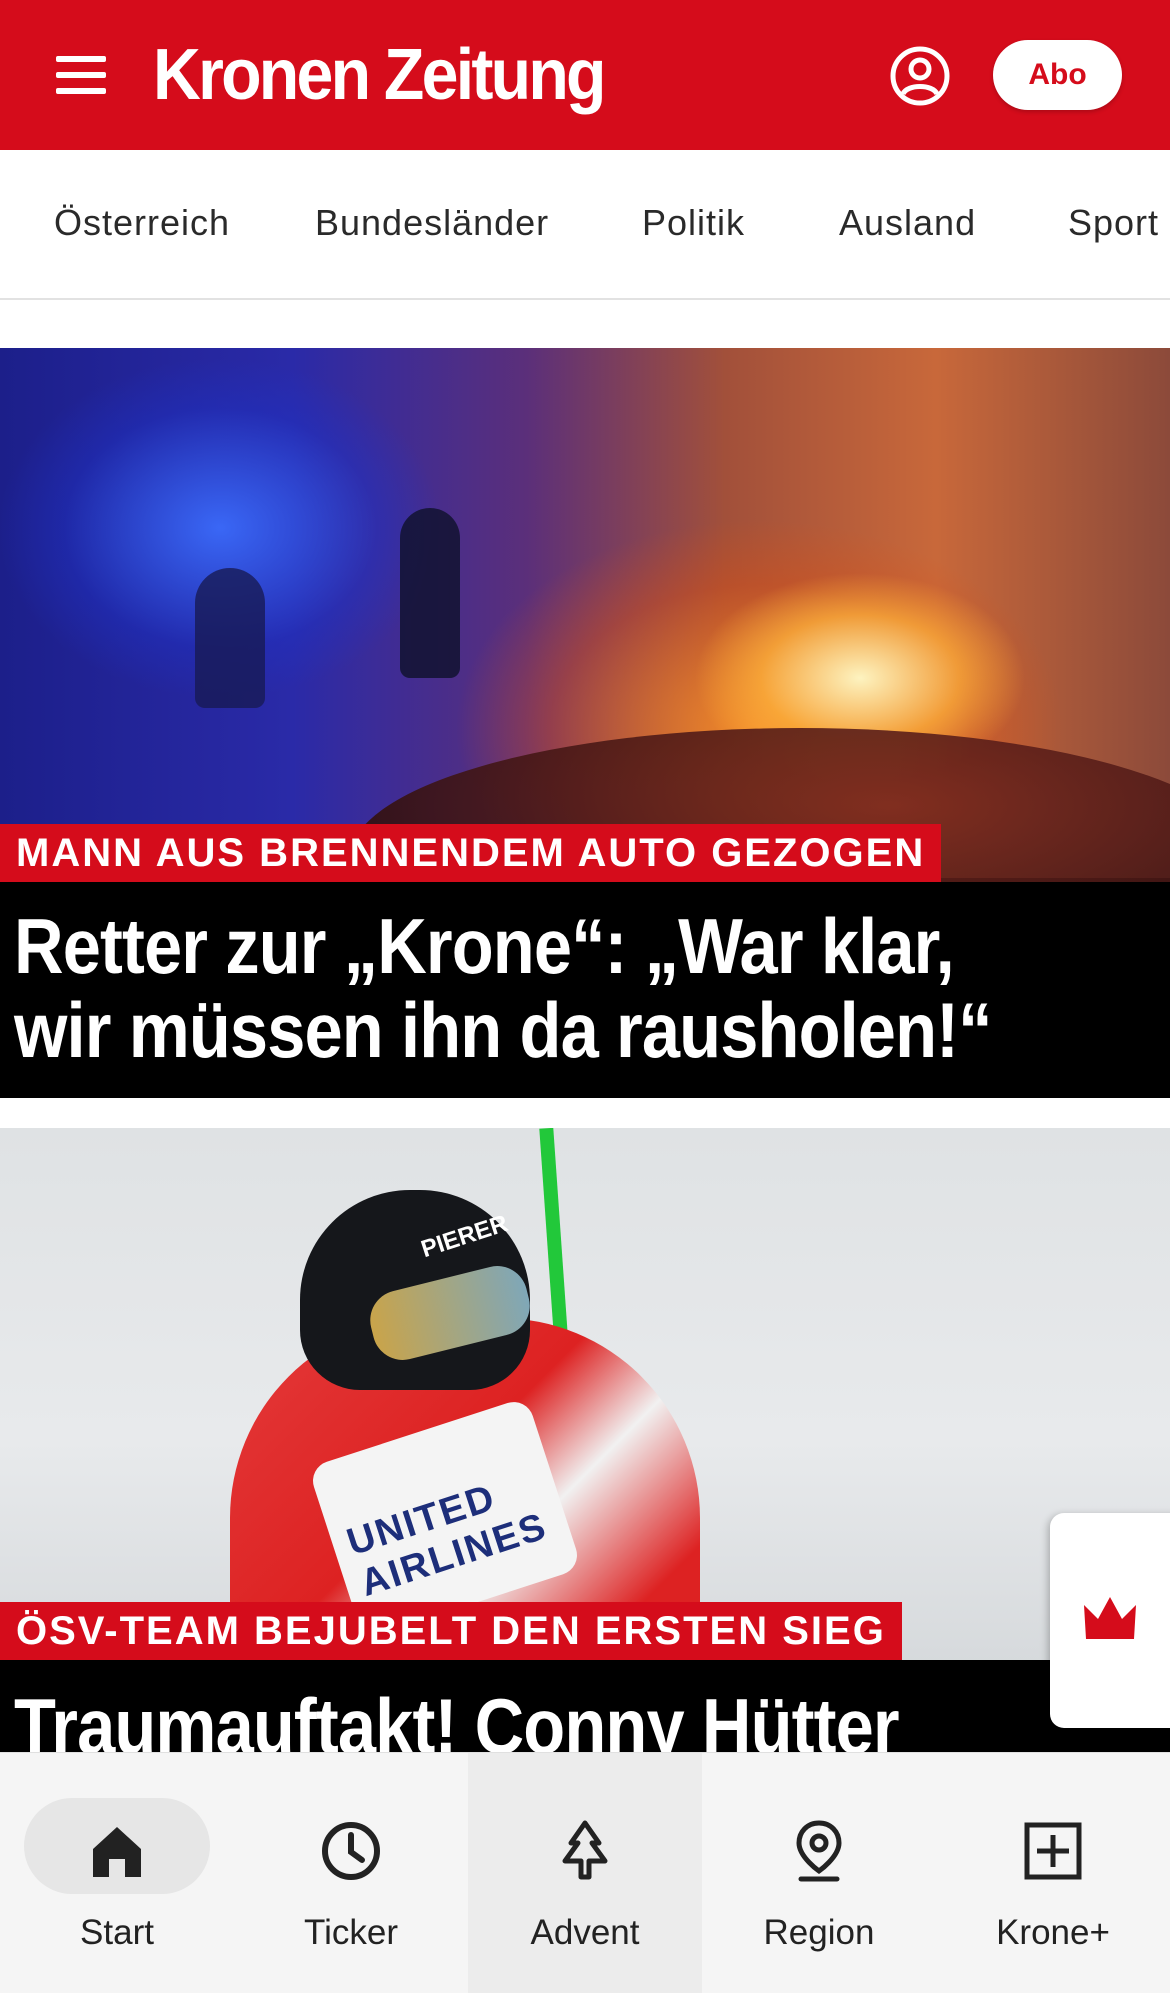 This screenshot has height=1993, width=1170. What do you see at coordinates (351, 1932) in the screenshot?
I see `nav-label: Ticker` at bounding box center [351, 1932].